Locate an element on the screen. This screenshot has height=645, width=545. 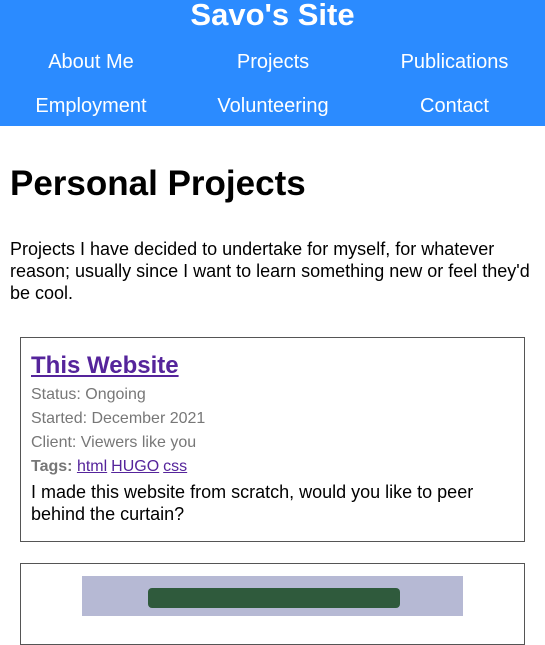
nav-about-me: About Me is located at coordinates (91, 62).